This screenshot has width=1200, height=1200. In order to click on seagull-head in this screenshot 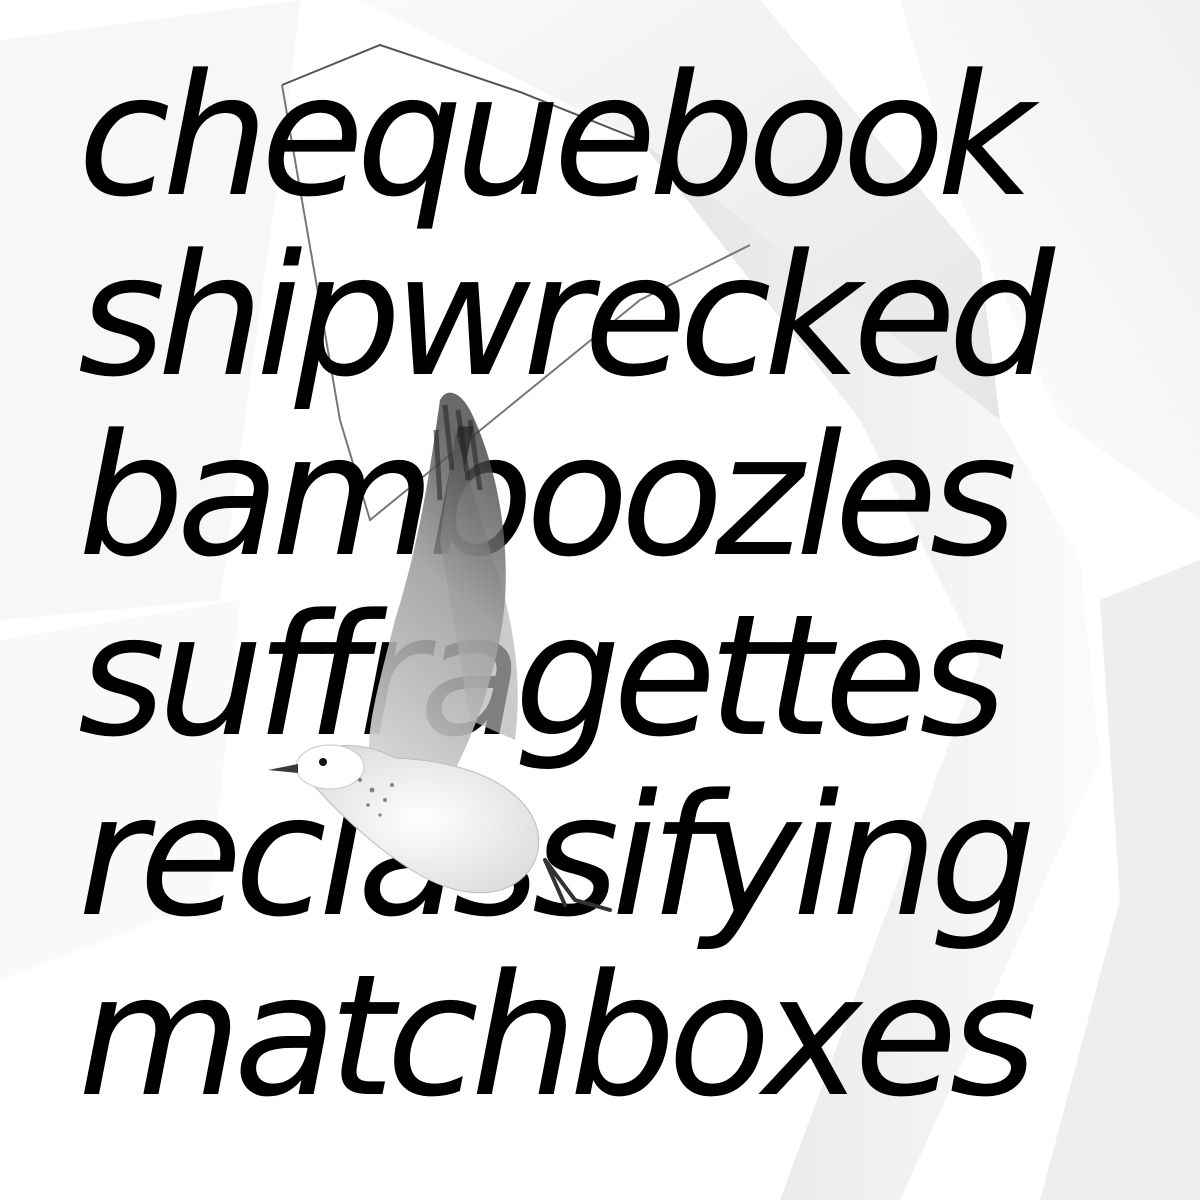, I will do `click(330, 767)`.